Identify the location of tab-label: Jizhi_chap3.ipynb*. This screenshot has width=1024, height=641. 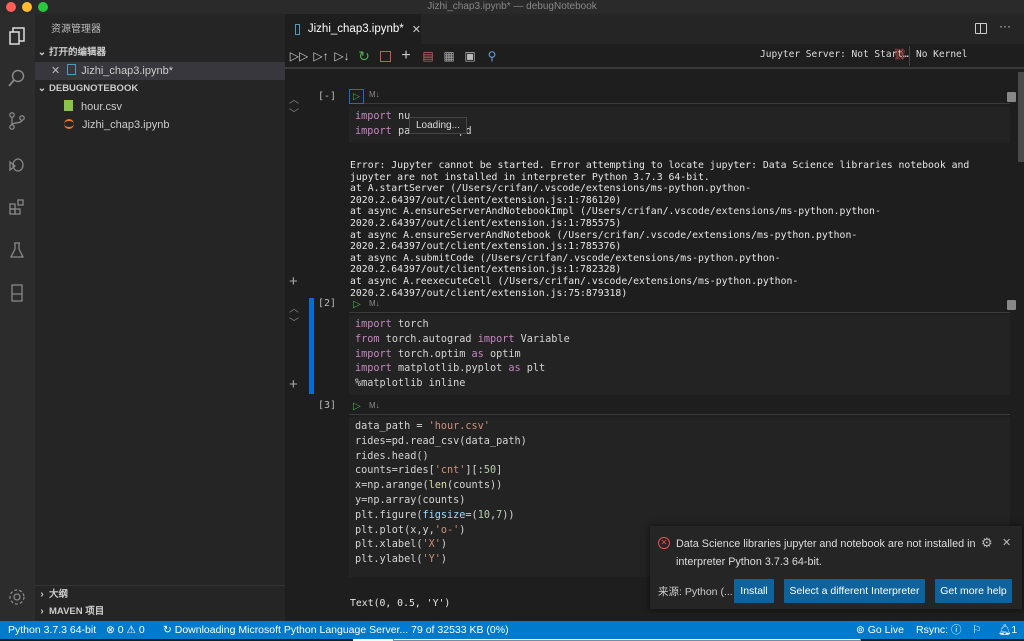
(355, 29).